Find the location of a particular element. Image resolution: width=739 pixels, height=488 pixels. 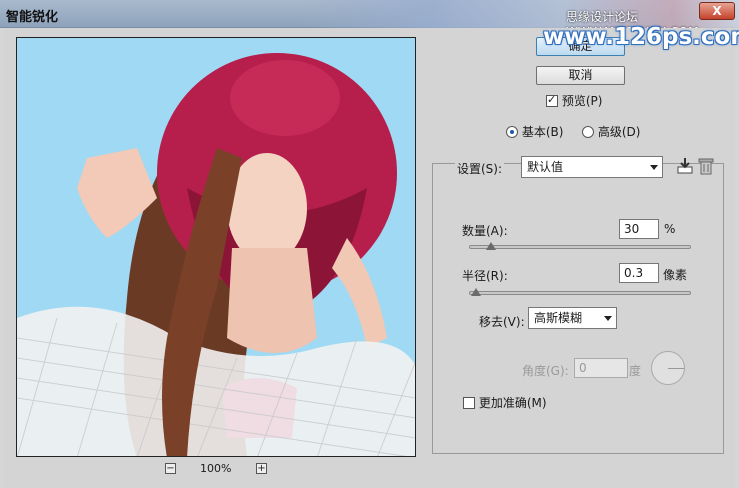

more-accurate-option: 更加准确(M) is located at coordinates (505, 402).